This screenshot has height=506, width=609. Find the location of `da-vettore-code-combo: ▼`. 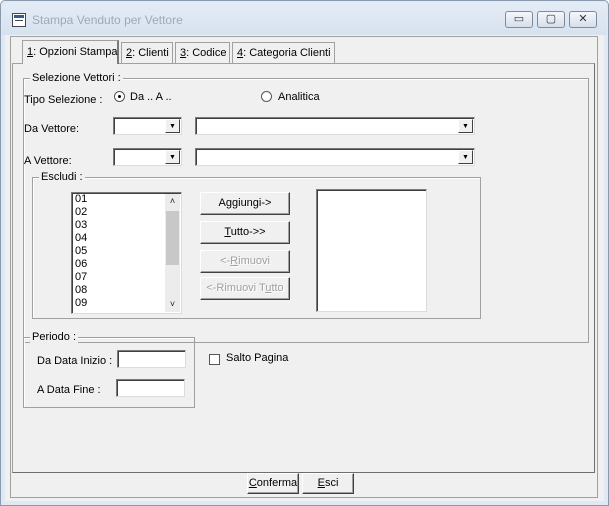

da-vettore-code-combo: ▼ is located at coordinates (147, 126).